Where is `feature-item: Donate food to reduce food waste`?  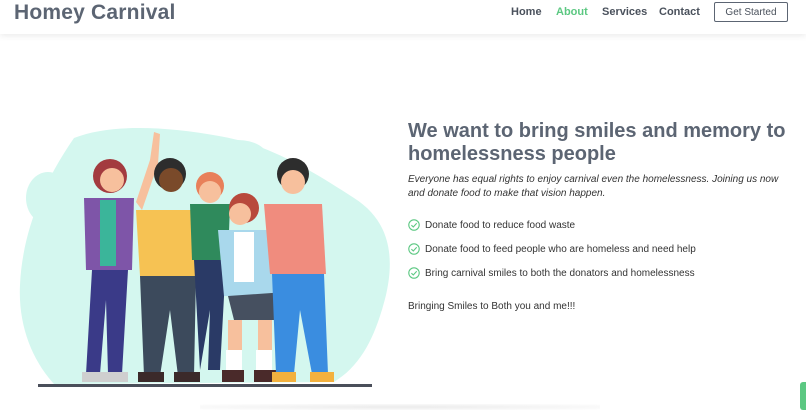 feature-item: Donate food to reduce food waste is located at coordinates (600, 225).